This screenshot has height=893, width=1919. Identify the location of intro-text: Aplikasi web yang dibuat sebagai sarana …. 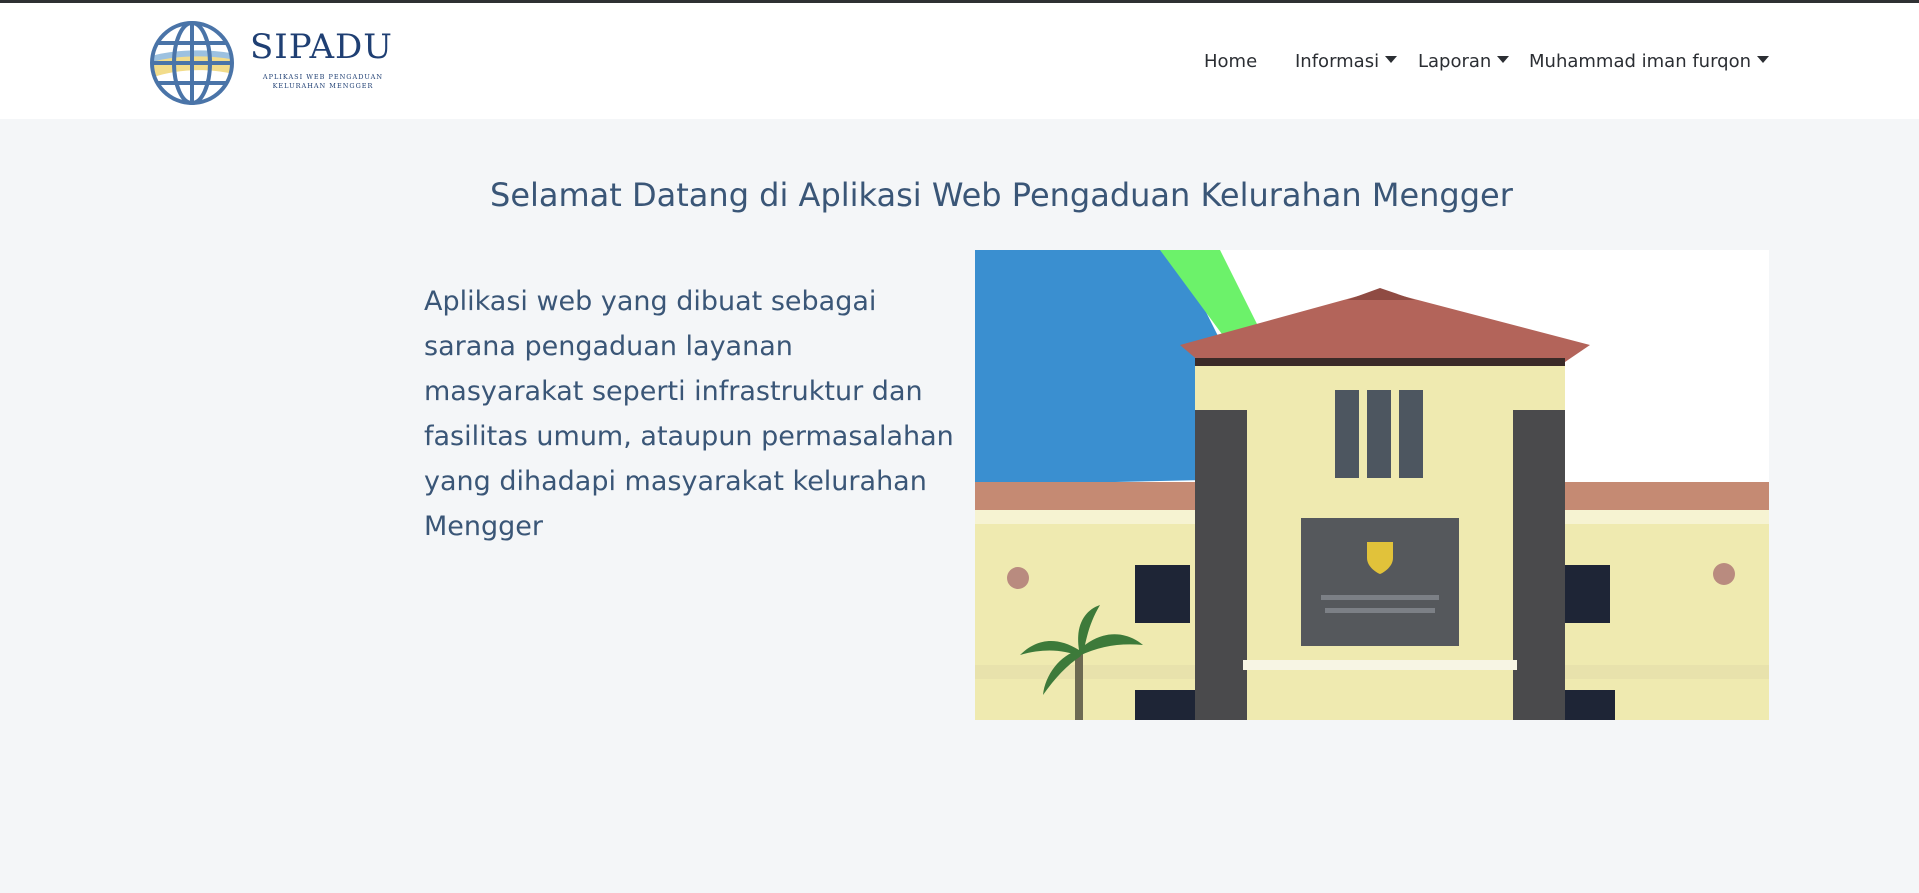
(689, 414).